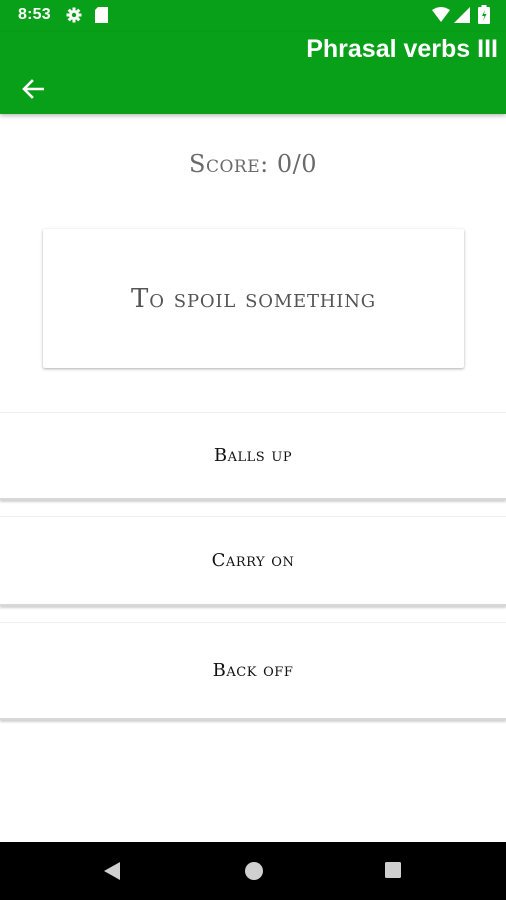 The image size is (506, 900). I want to click on settings-gear-icon, so click(74, 17).